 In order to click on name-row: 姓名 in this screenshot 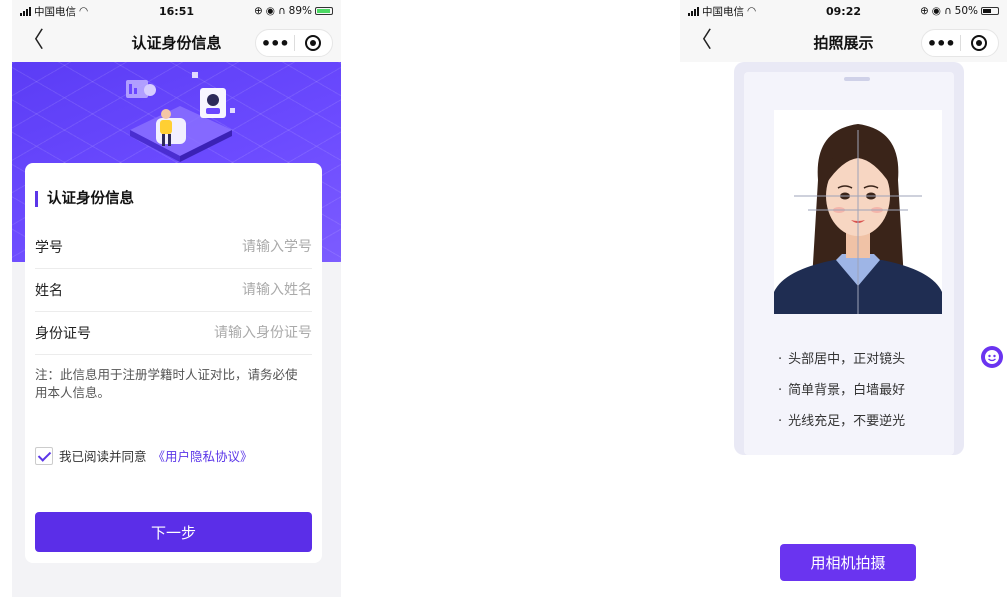, I will do `click(173, 290)`.